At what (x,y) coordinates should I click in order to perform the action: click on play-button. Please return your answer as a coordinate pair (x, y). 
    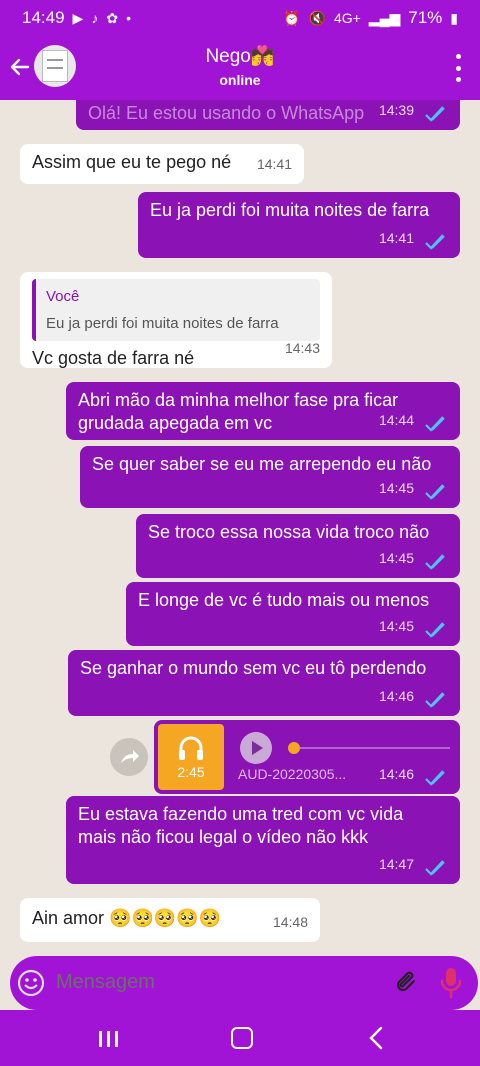
    Looking at the image, I should click on (256, 748).